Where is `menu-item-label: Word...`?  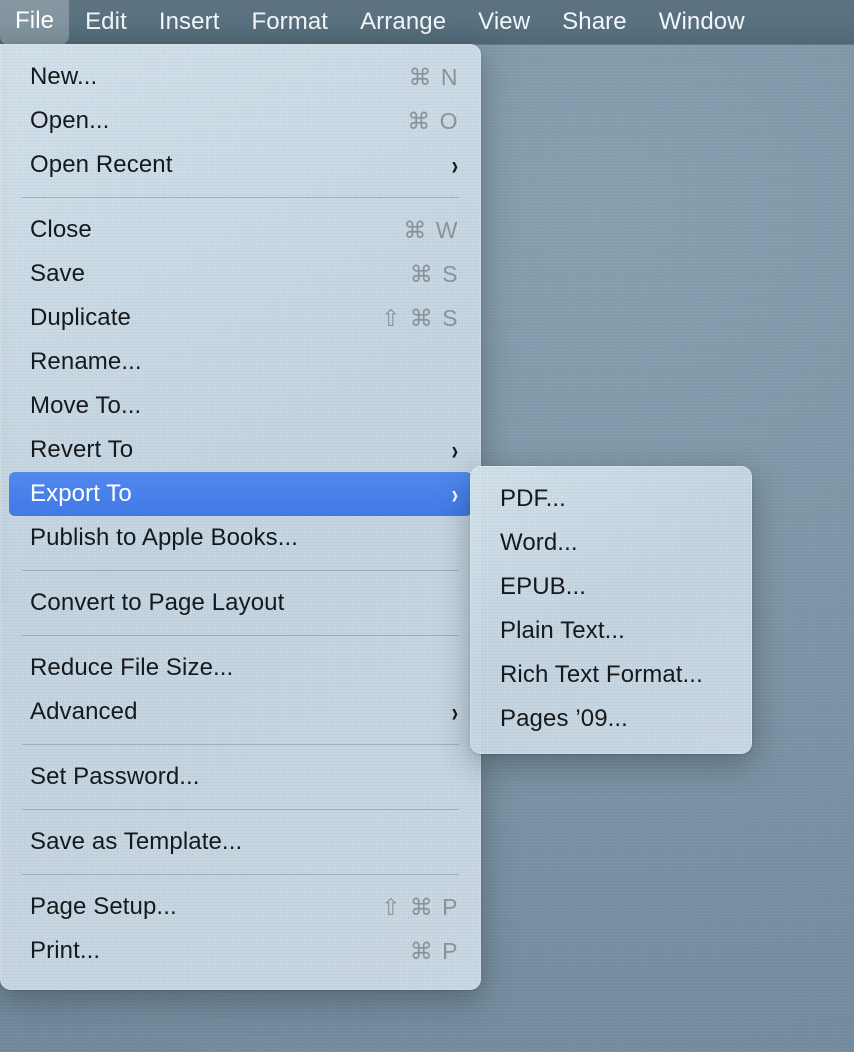
menu-item-label: Word... is located at coordinates (539, 542).